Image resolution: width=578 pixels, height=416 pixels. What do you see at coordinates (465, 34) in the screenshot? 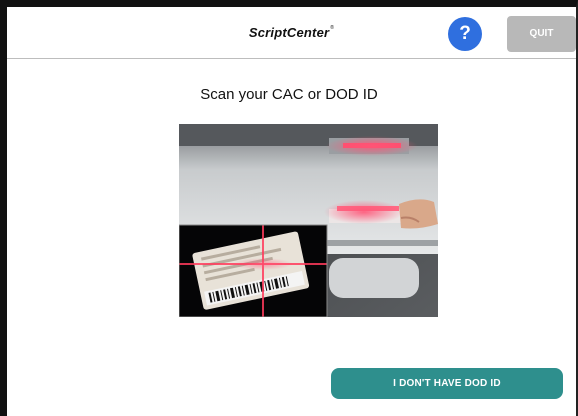
I see `help-button: ?` at bounding box center [465, 34].